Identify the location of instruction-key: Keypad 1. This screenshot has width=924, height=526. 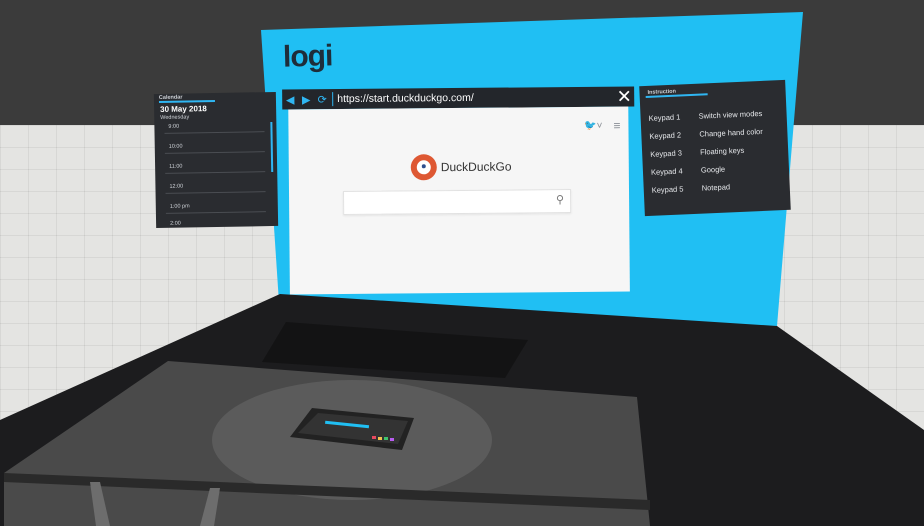
(664, 117).